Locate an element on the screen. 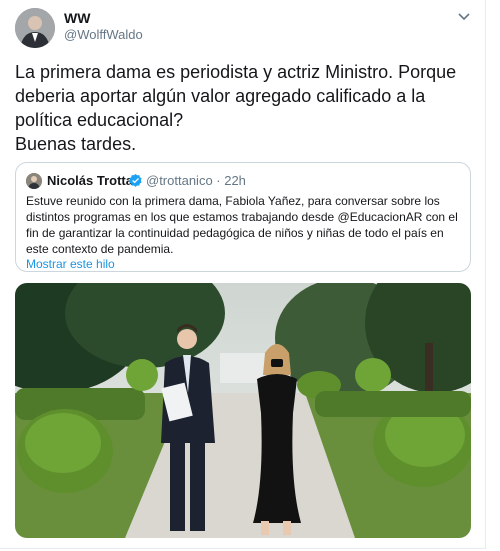 The image size is (500, 551). chevron-down-icon is located at coordinates (464, 16).